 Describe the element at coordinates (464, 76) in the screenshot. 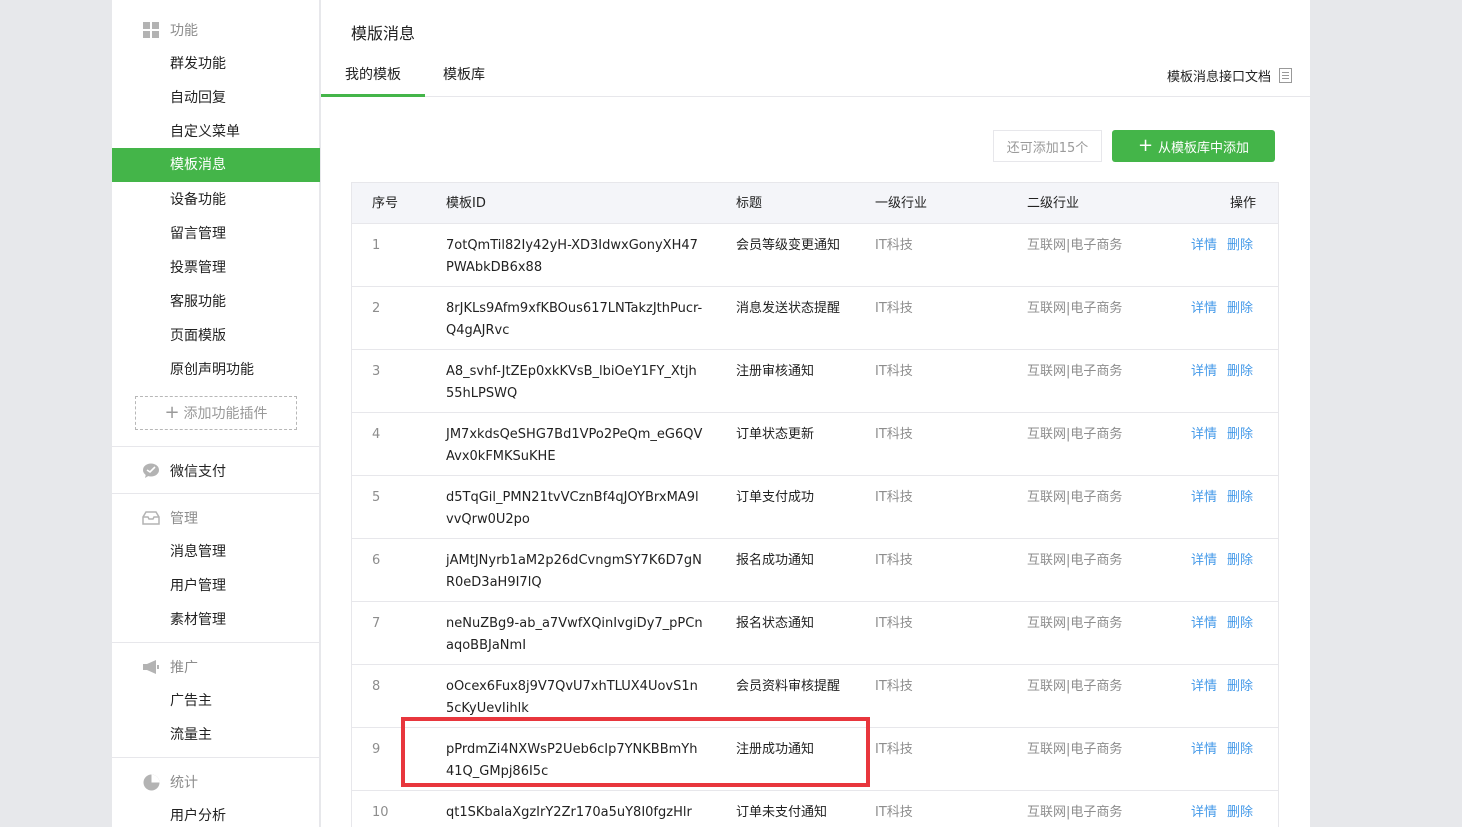

I see `tab-template-library: 模板库` at that location.